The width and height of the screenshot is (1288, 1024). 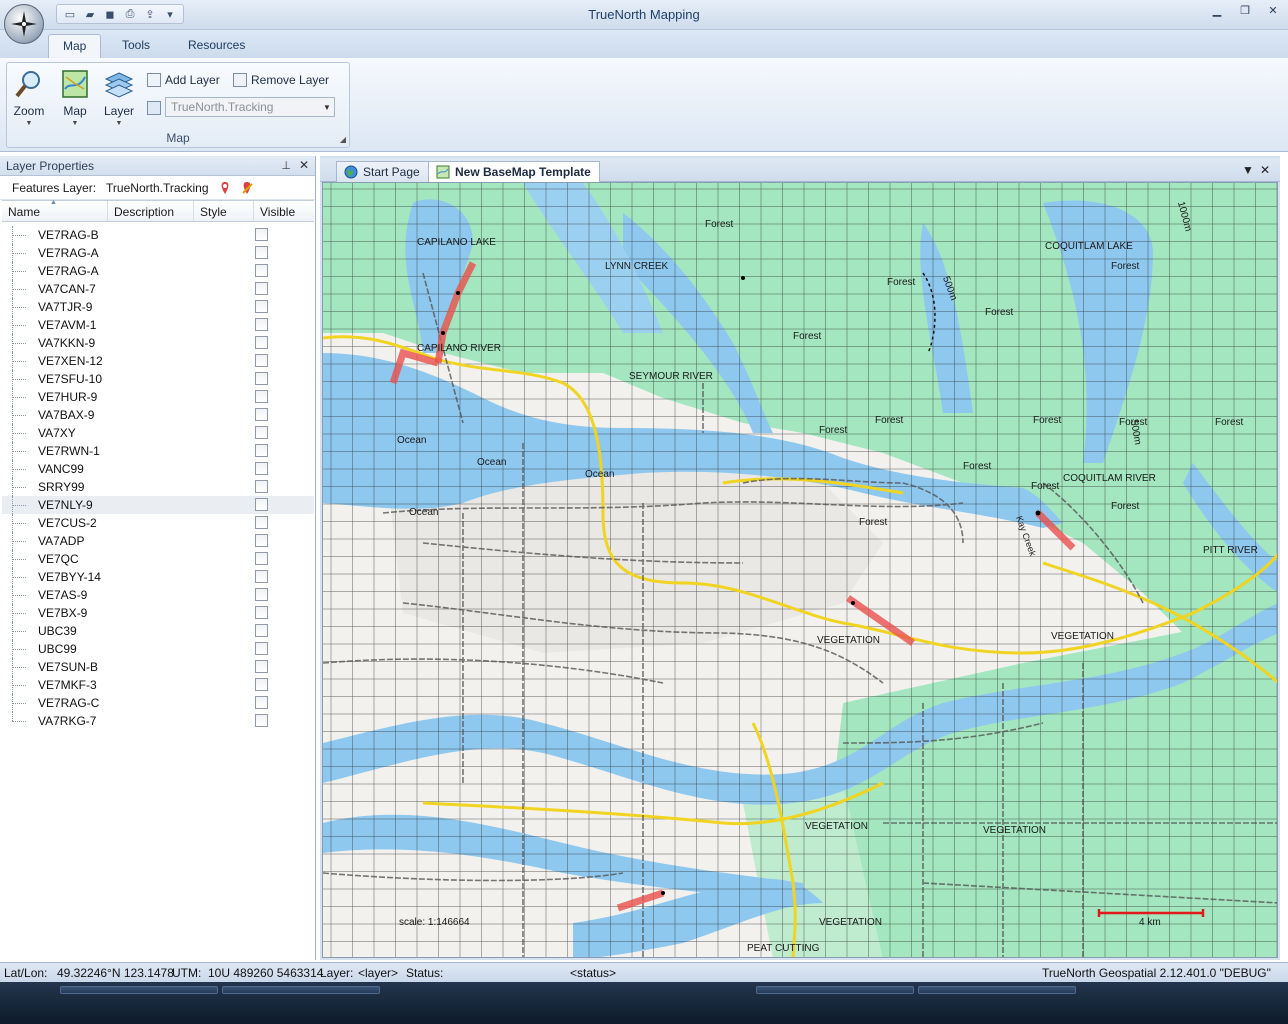 What do you see at coordinates (24, 24) in the screenshot?
I see `app-menu-button` at bounding box center [24, 24].